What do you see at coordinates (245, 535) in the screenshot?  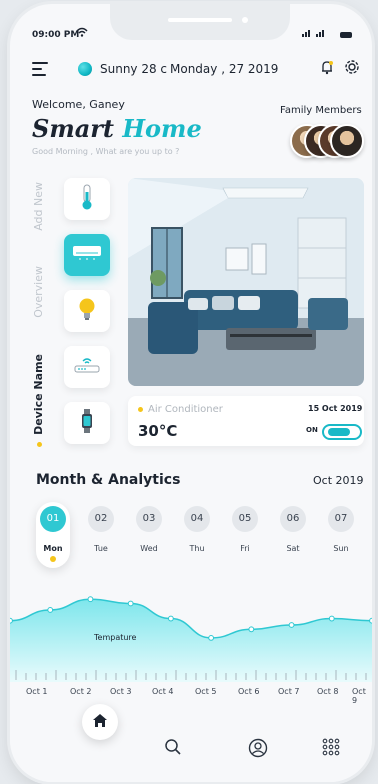 I see `day-selector-05: 05 Fri` at bounding box center [245, 535].